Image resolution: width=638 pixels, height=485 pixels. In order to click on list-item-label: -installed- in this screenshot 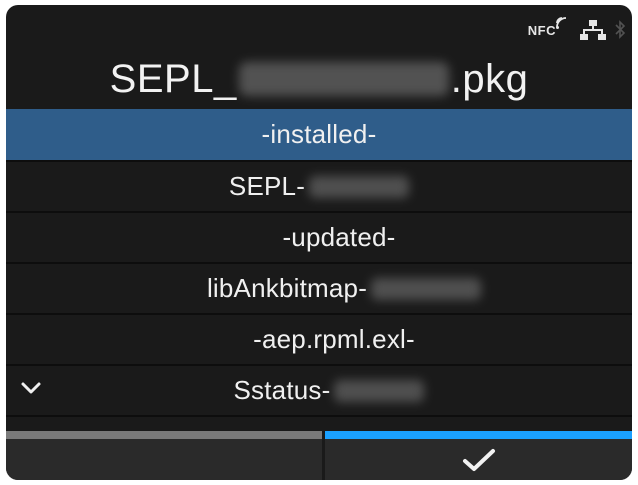, I will do `click(319, 134)`.